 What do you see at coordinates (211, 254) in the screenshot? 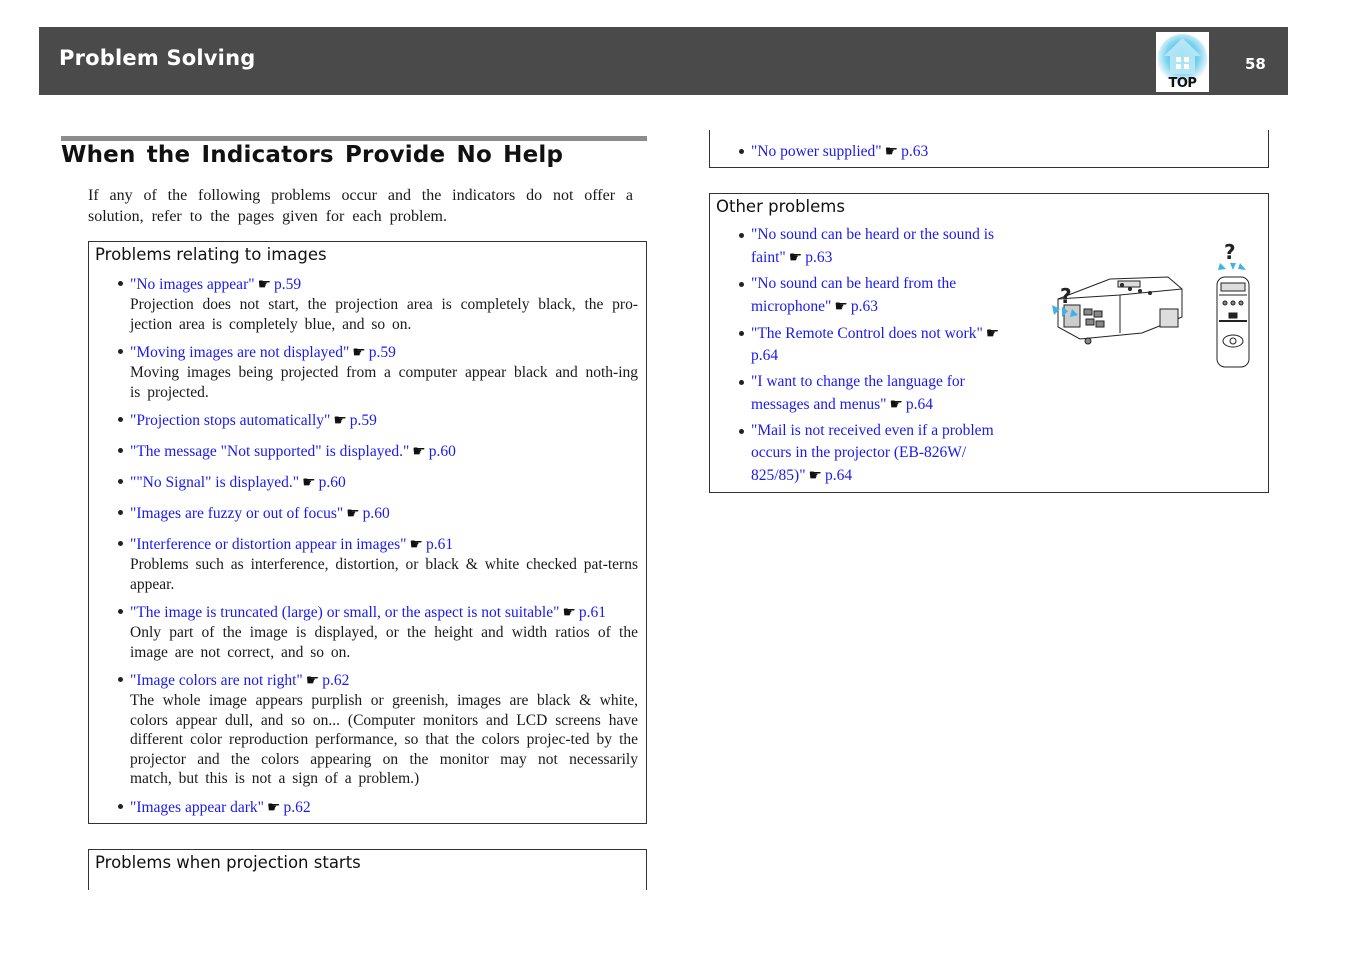
I see `box-title: Problems relating to images` at bounding box center [211, 254].